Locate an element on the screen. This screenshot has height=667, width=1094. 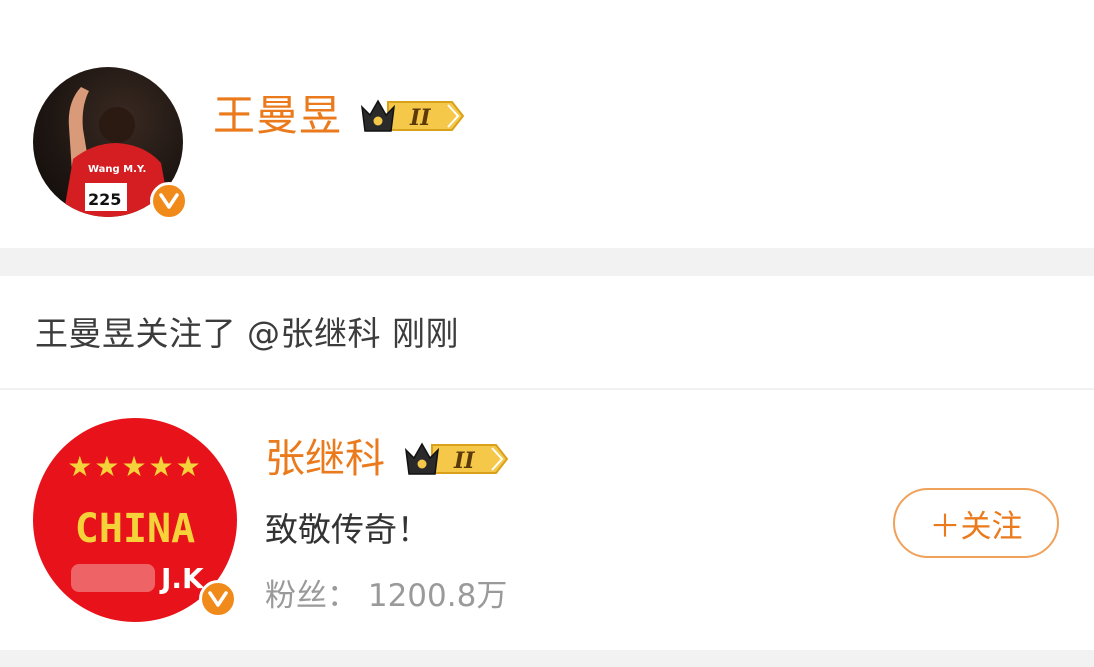
stars-row: ★★★★★ is located at coordinates (135, 466).